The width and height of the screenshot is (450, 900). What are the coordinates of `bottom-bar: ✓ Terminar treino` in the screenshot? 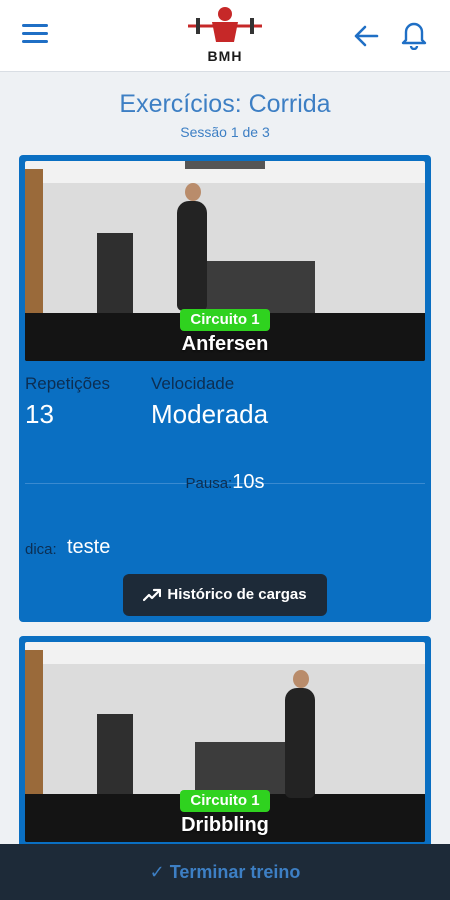 It's located at (225, 872).